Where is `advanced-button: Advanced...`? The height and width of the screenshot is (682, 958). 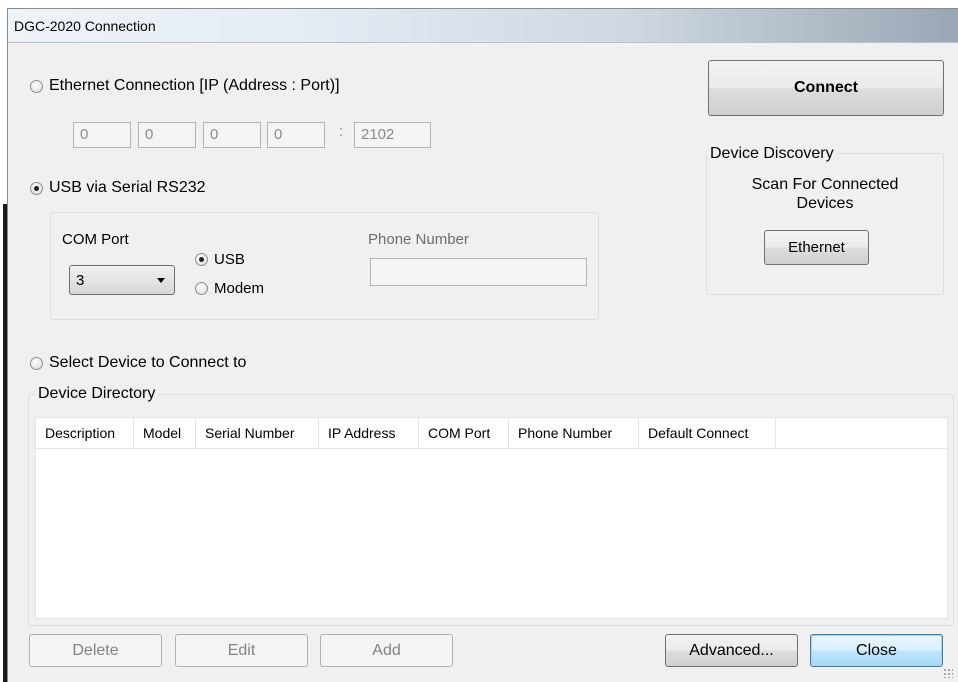 advanced-button: Advanced... is located at coordinates (731, 650).